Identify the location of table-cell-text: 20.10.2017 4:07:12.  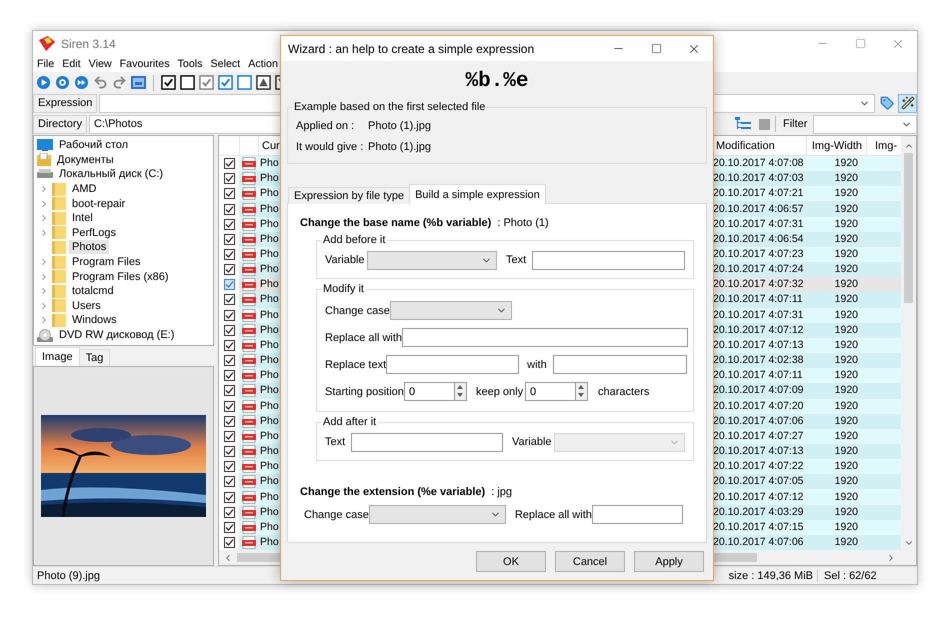
(758, 330).